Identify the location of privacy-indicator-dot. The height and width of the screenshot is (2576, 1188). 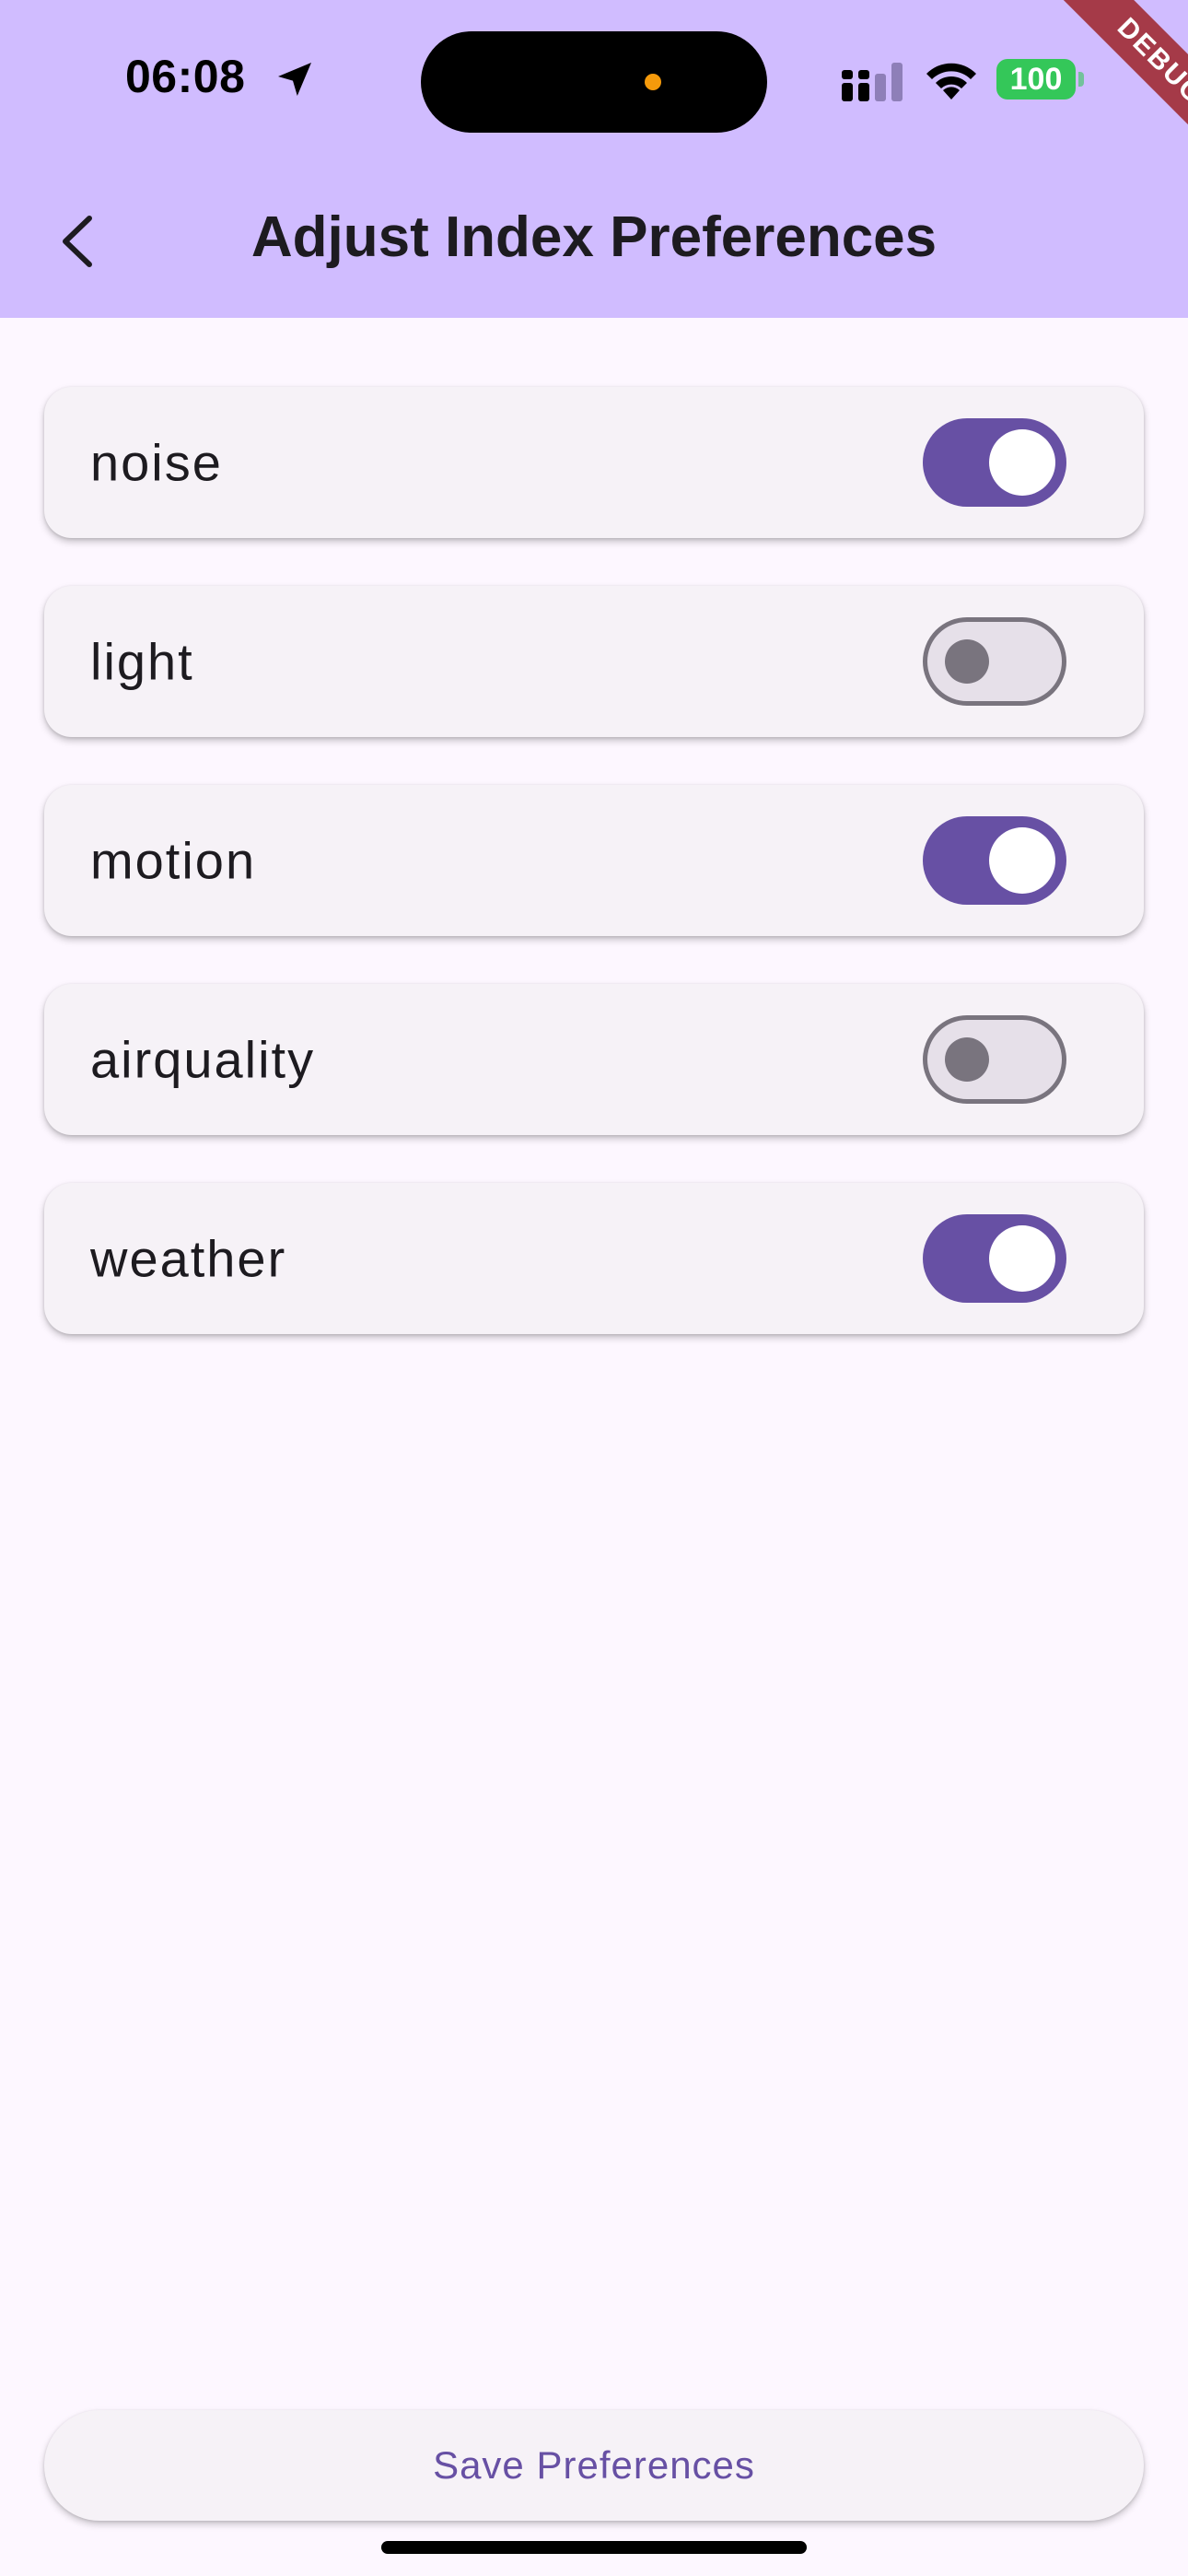
(653, 82).